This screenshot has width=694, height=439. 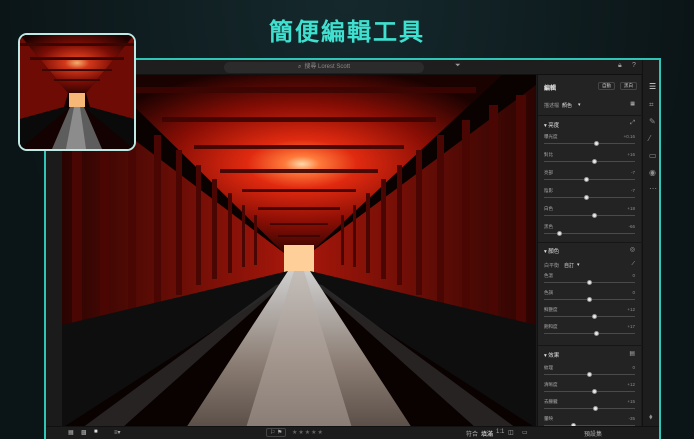 I want to click on slider-value: +16, so click(x=631, y=154).